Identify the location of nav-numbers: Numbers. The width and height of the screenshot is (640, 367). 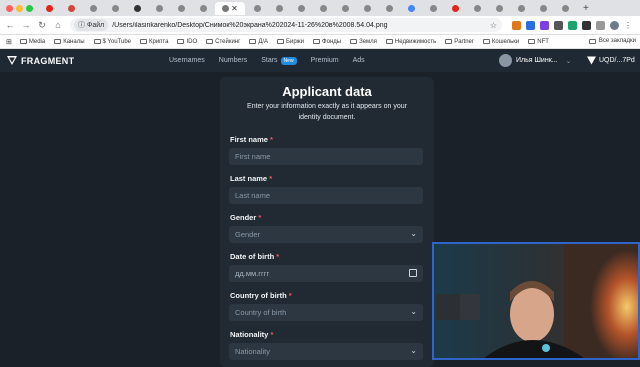
(233, 60).